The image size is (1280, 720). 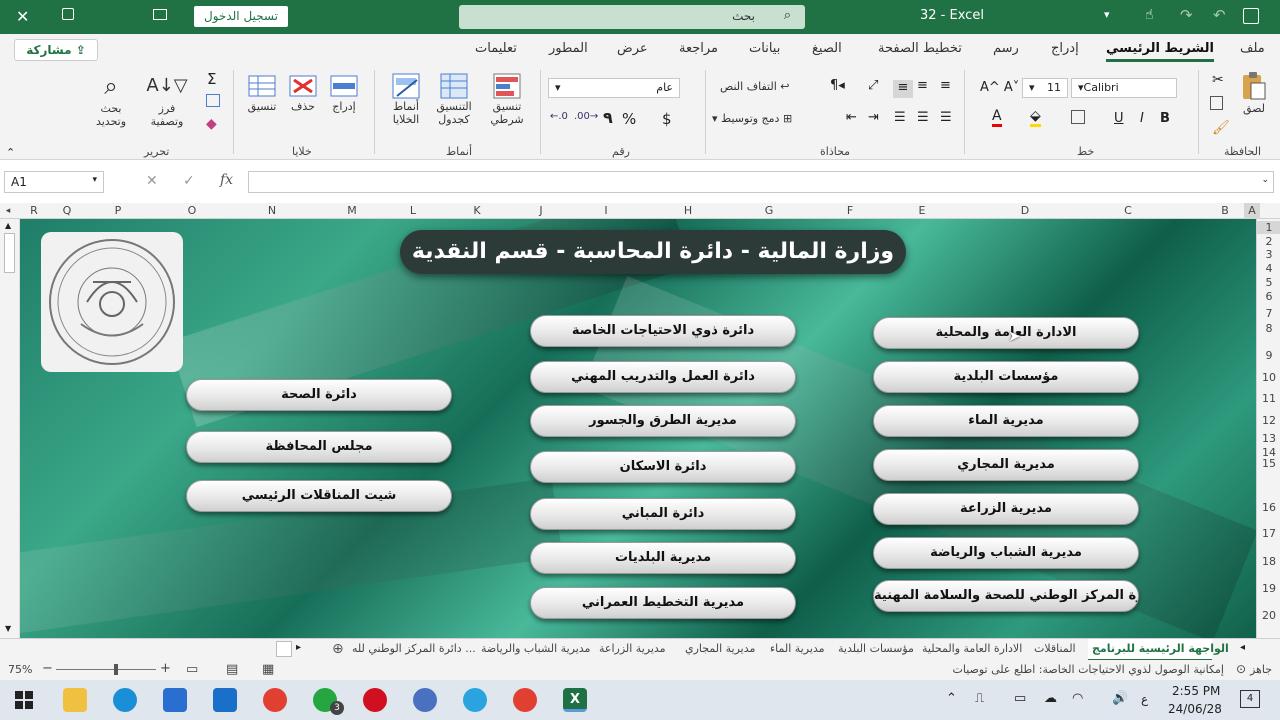 What do you see at coordinates (118, 211) in the screenshot?
I see `column-header-P: P` at bounding box center [118, 211].